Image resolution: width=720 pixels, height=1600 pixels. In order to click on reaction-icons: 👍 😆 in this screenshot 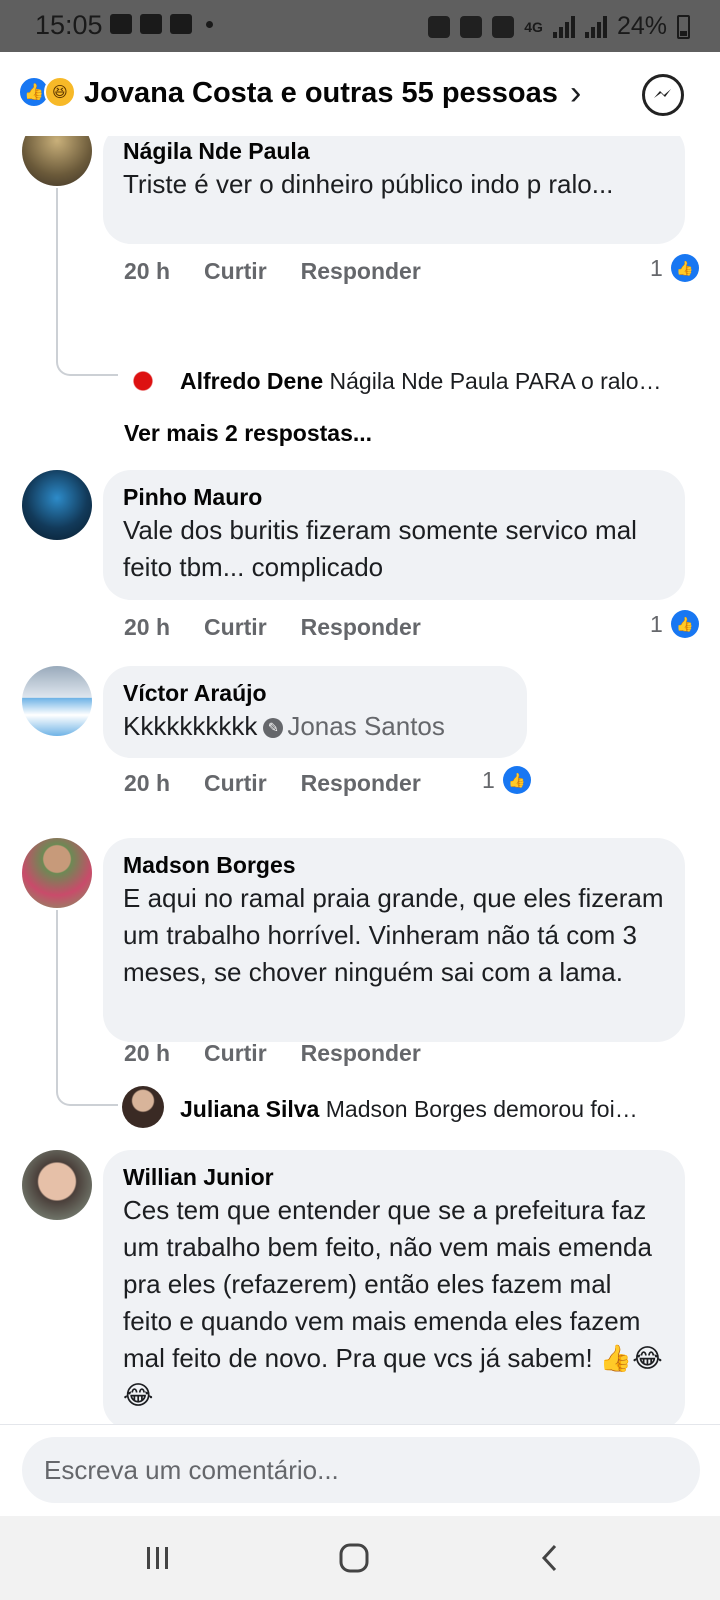, I will do `click(48, 93)`.